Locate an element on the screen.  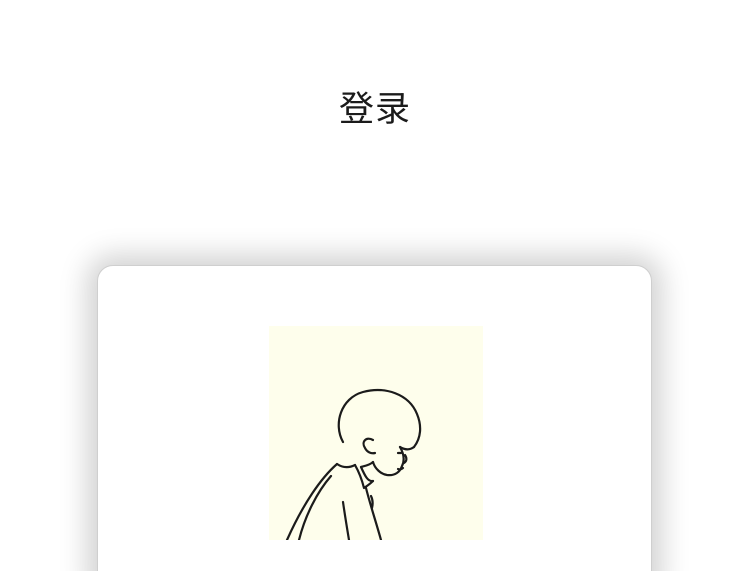
avatar is located at coordinates (376, 433).